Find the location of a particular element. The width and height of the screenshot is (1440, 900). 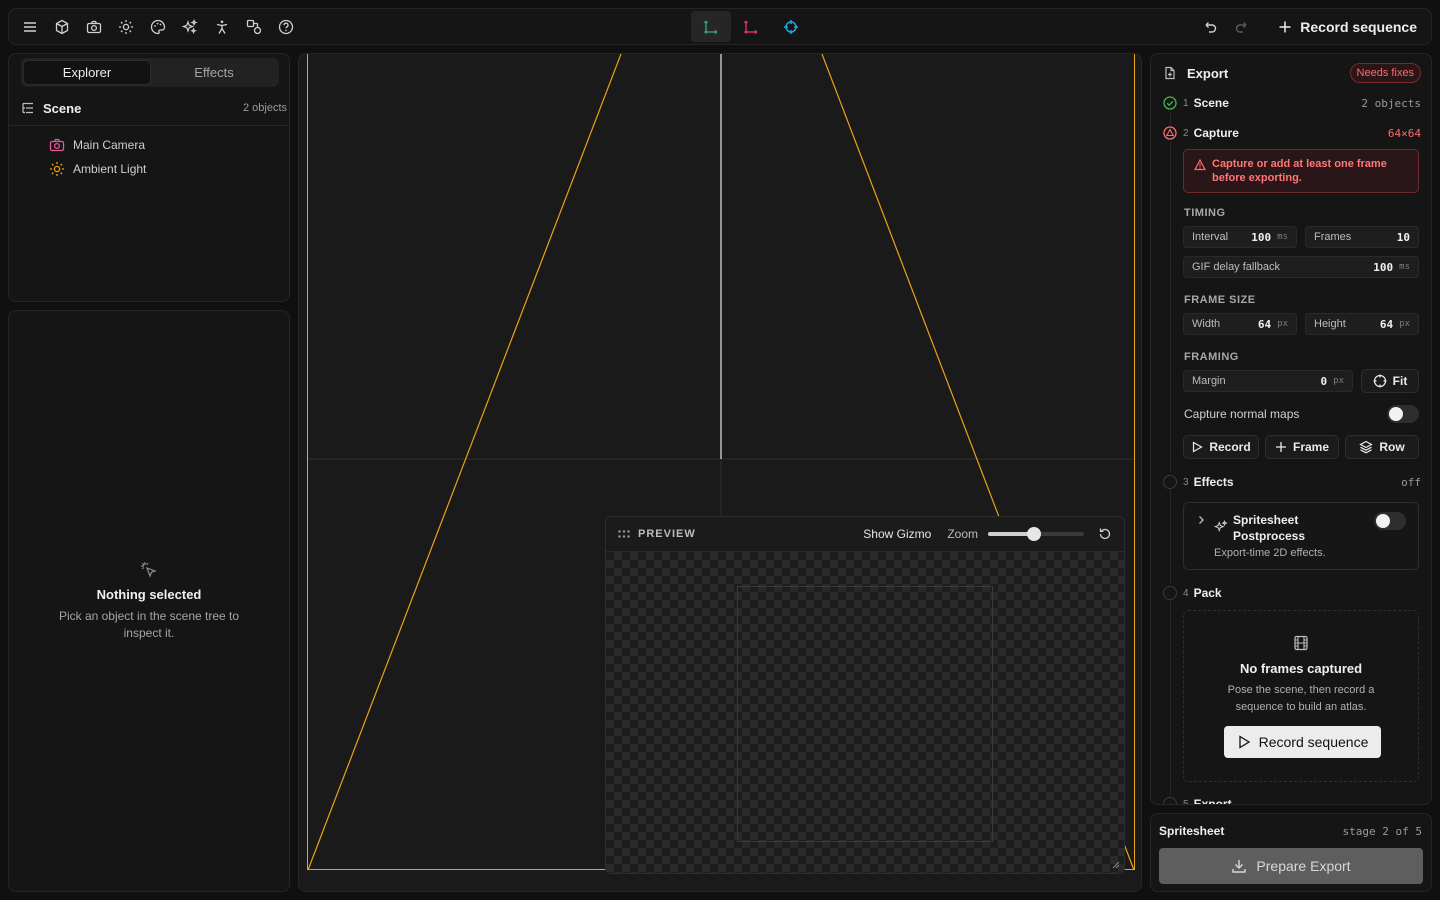

preview-window: PREVIEW Show Gizmo Zoom is located at coordinates (865, 695).